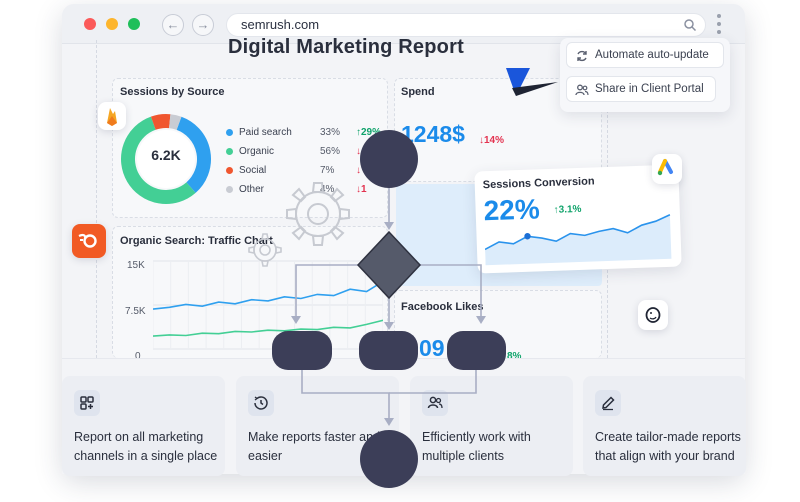  What do you see at coordinates (293, 151) in the screenshot?
I see `legend-item: Organic 56% ↓` at bounding box center [293, 151].